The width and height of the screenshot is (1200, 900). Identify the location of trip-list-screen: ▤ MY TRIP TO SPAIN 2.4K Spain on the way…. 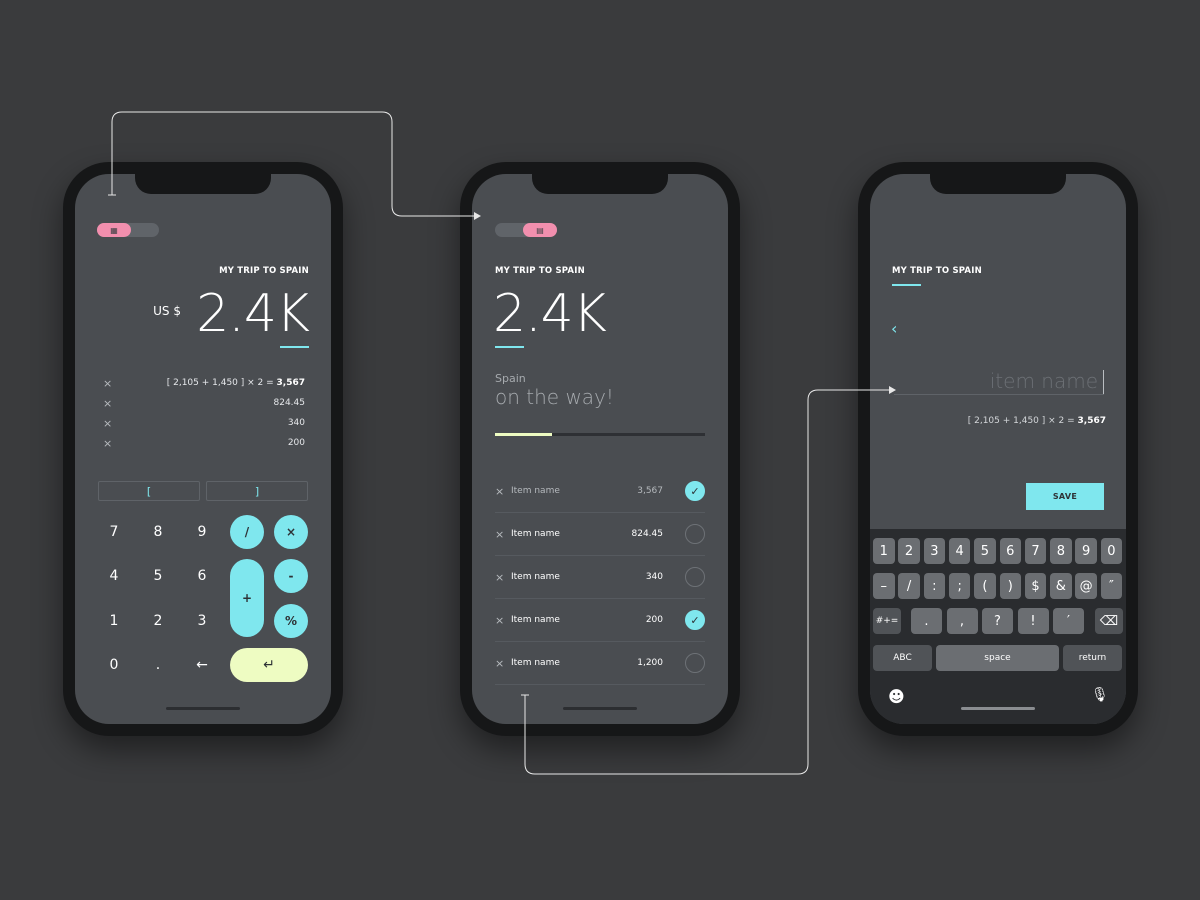
(600, 449).